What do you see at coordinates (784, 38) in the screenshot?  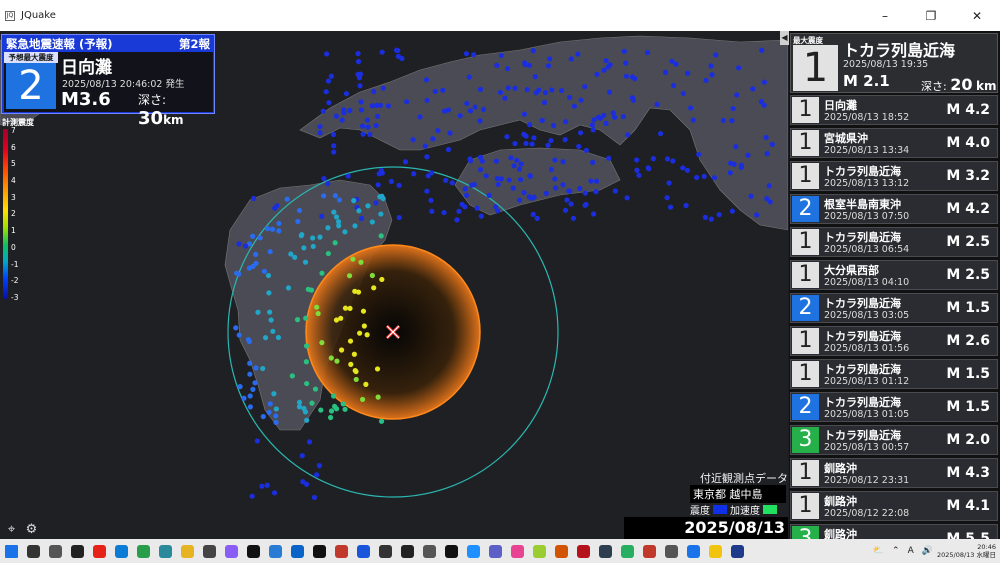 I see `collapse-sidebar-button: ◀` at bounding box center [784, 38].